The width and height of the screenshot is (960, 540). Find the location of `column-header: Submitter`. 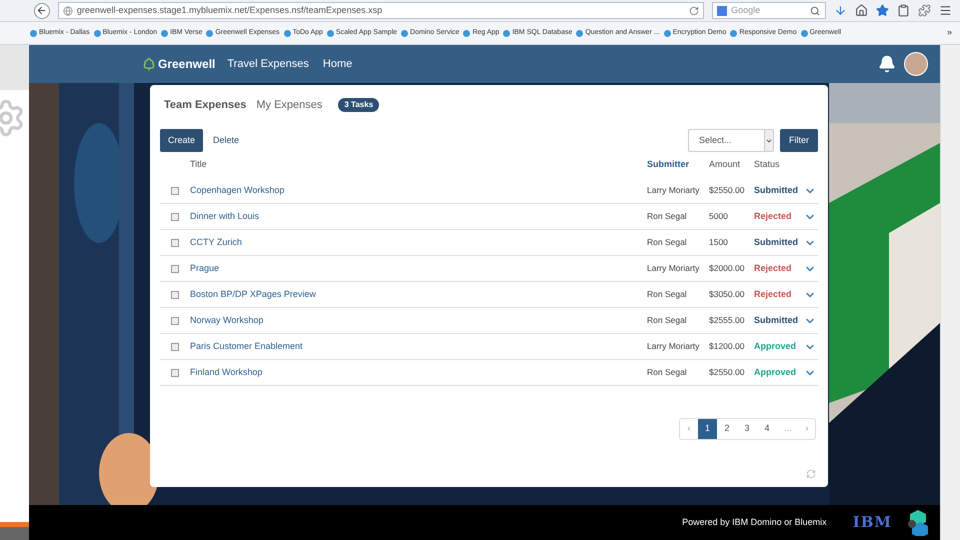

column-header: Submitter is located at coordinates (678, 165).